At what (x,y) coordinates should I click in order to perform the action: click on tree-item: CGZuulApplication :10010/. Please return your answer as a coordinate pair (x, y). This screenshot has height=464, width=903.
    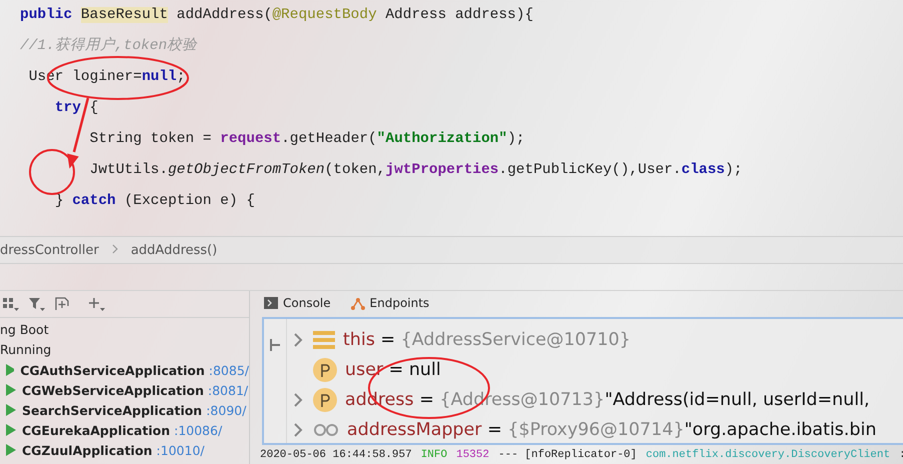
    Looking at the image, I should click on (113, 450).